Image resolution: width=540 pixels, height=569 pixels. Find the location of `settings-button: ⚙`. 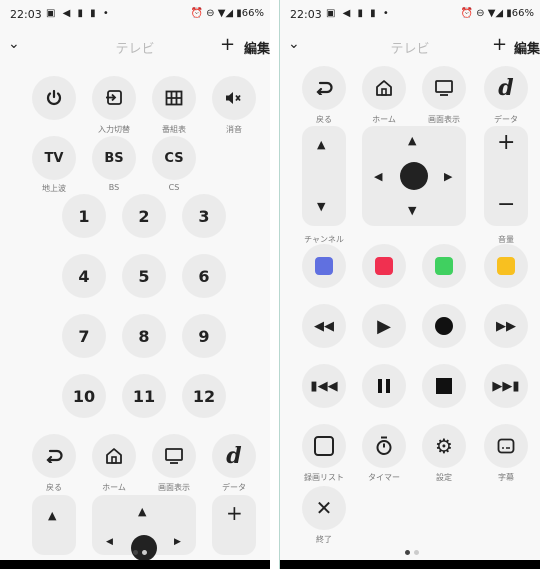

settings-button: ⚙ is located at coordinates (444, 446).